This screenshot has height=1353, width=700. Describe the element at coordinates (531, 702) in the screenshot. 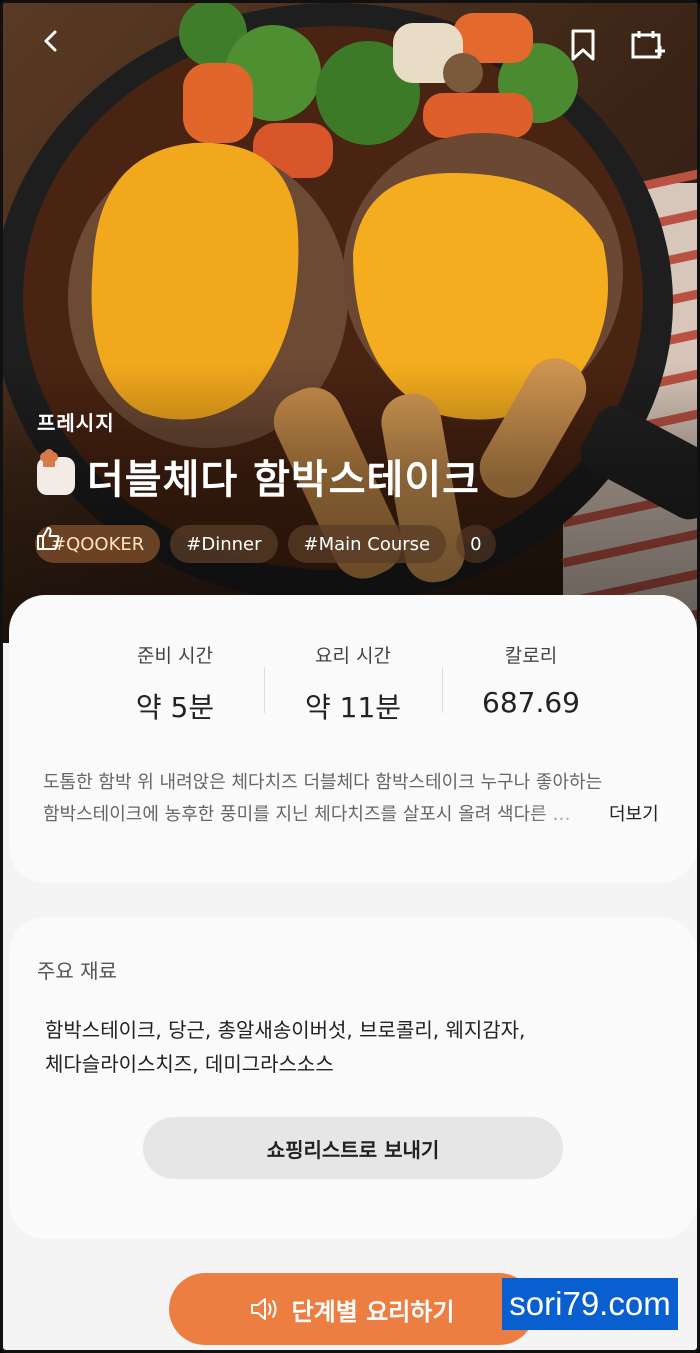

I see `stat-value: 687.69` at that location.